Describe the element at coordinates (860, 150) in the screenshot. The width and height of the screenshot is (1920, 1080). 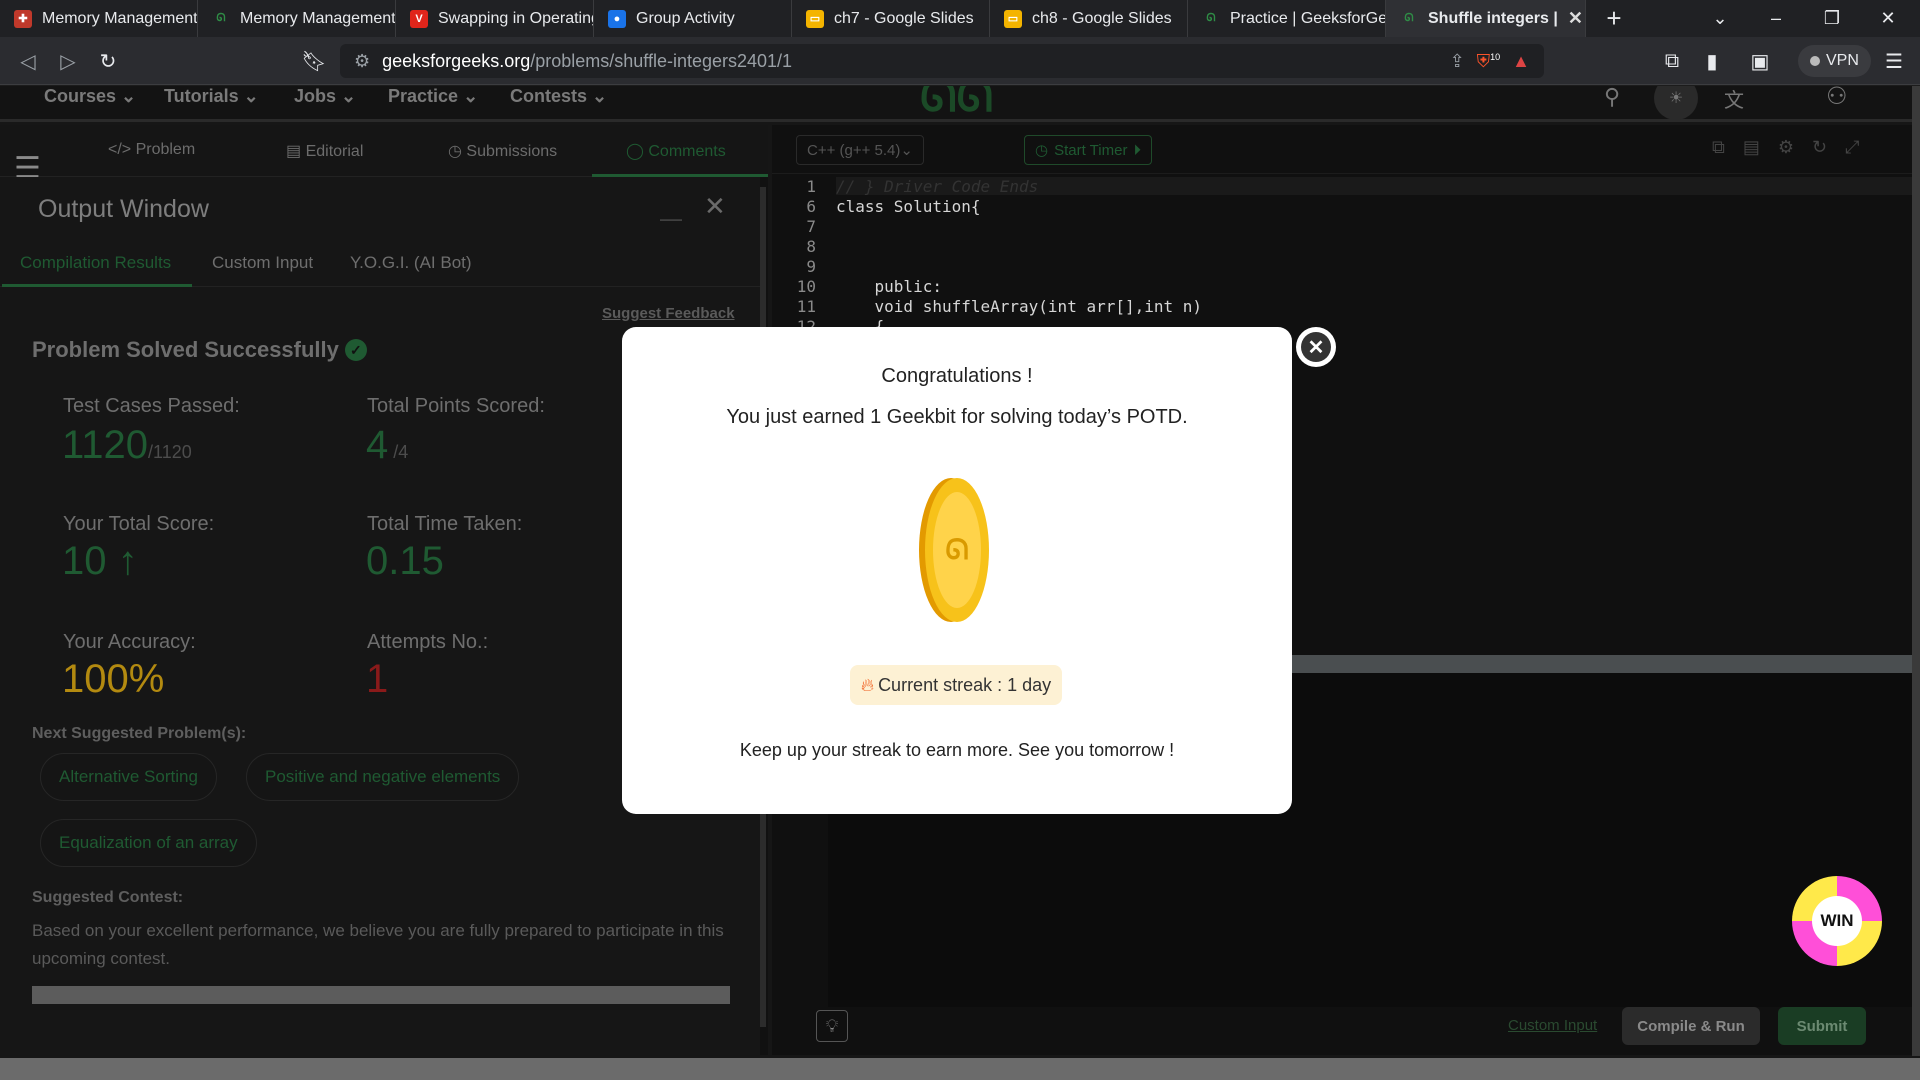
I see `language-select: C++ (g++ 5.4) ⌄` at that location.